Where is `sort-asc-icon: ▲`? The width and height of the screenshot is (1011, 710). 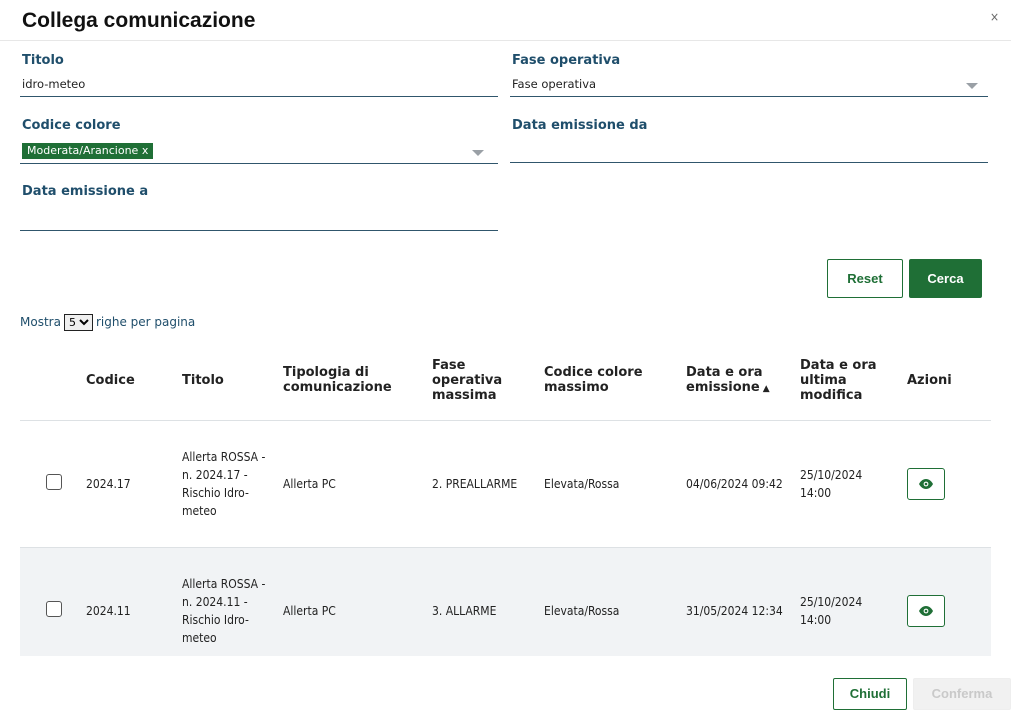
sort-asc-icon: ▲ is located at coordinates (766, 389).